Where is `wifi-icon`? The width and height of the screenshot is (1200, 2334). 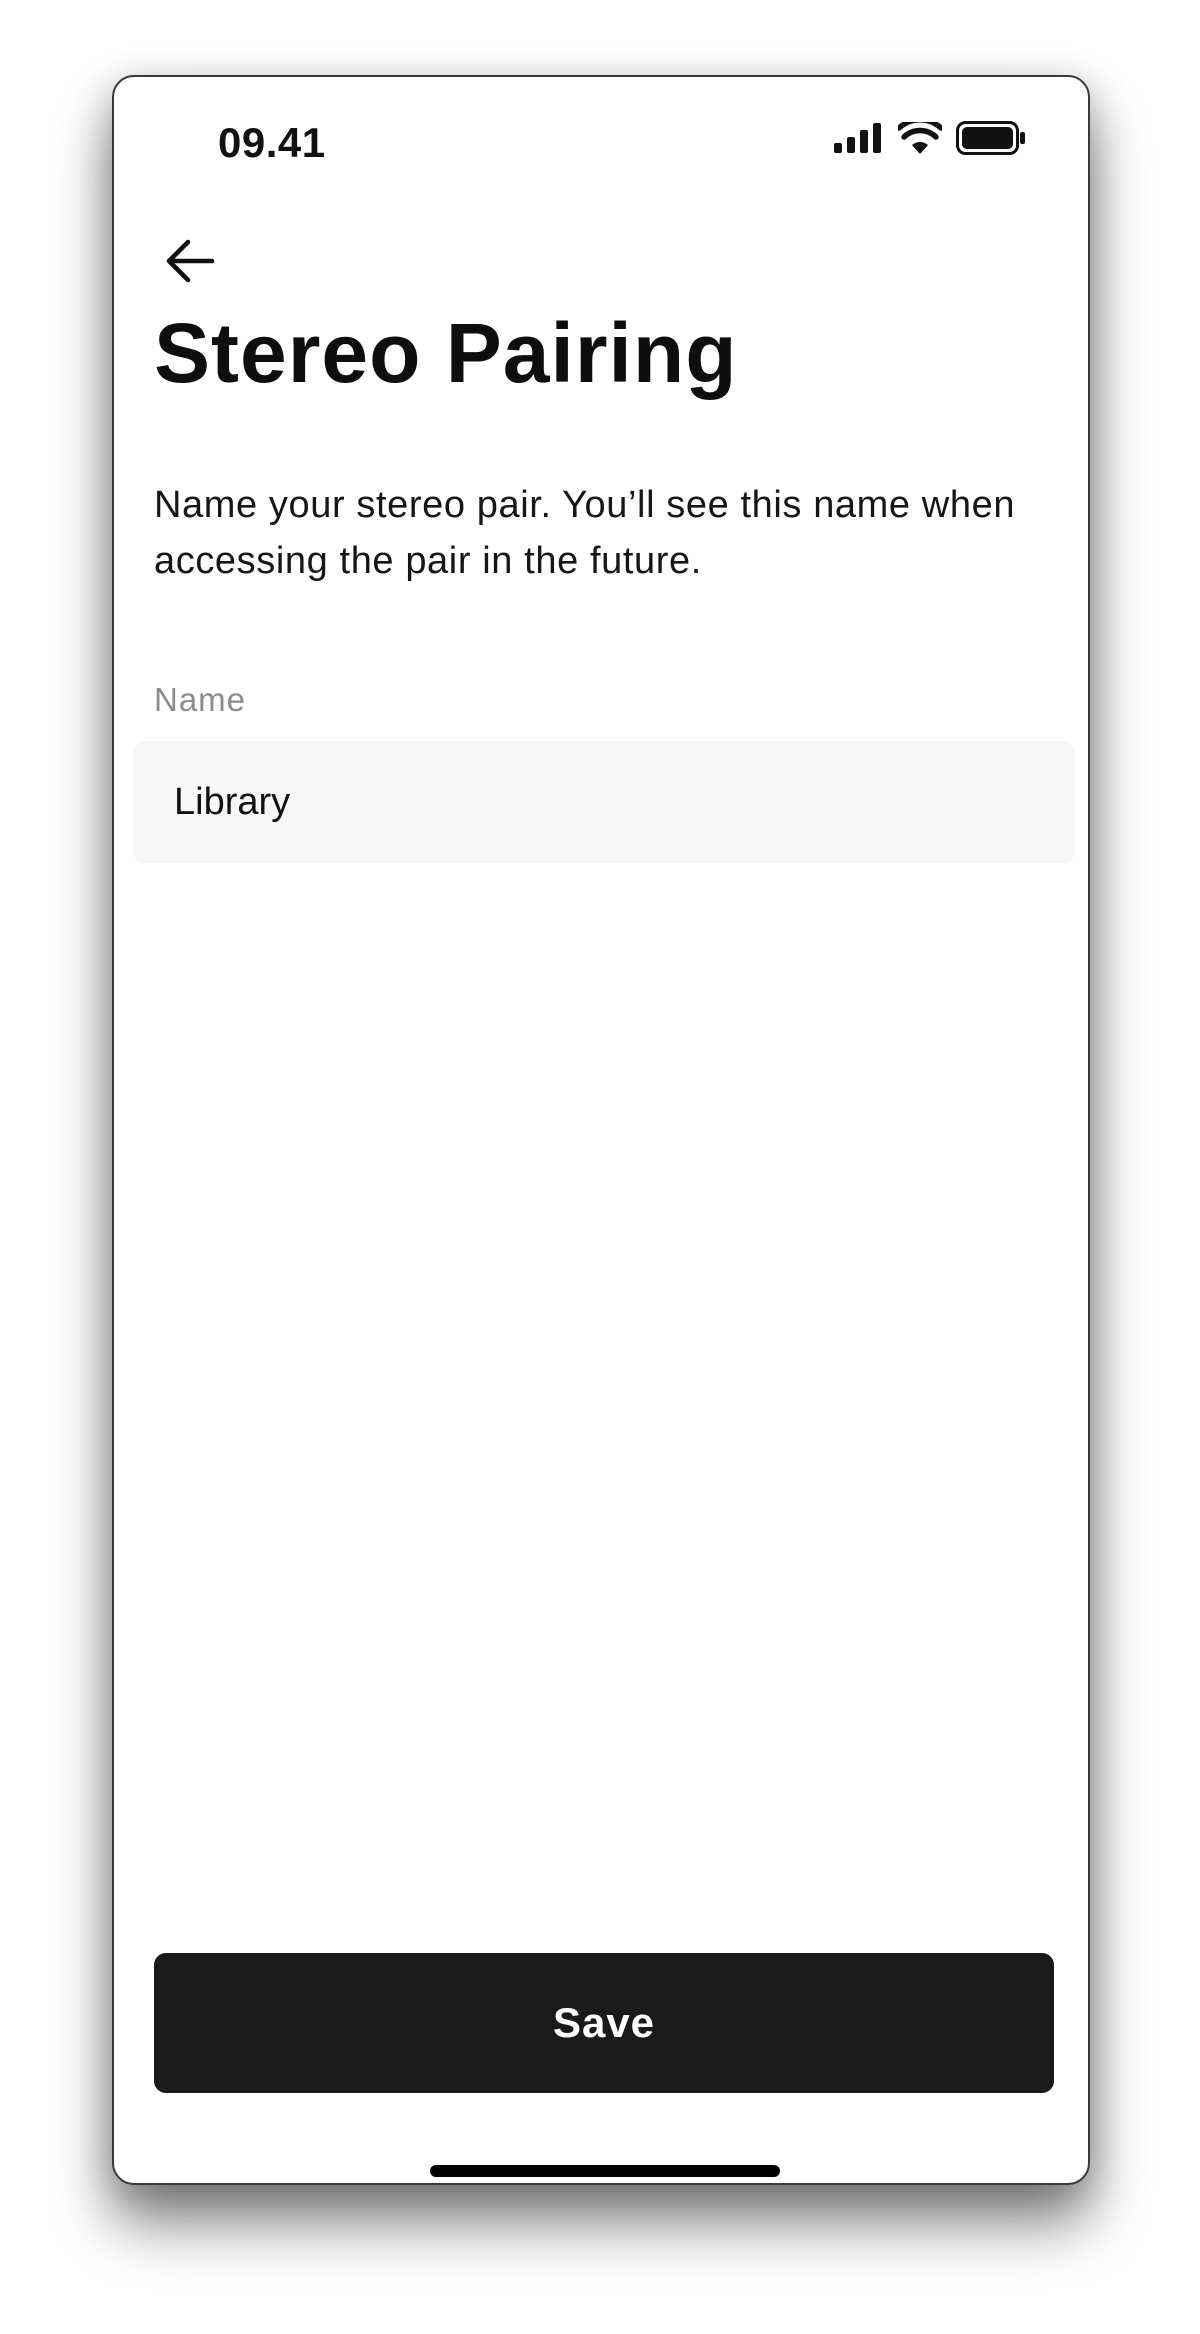
wifi-icon is located at coordinates (920, 135).